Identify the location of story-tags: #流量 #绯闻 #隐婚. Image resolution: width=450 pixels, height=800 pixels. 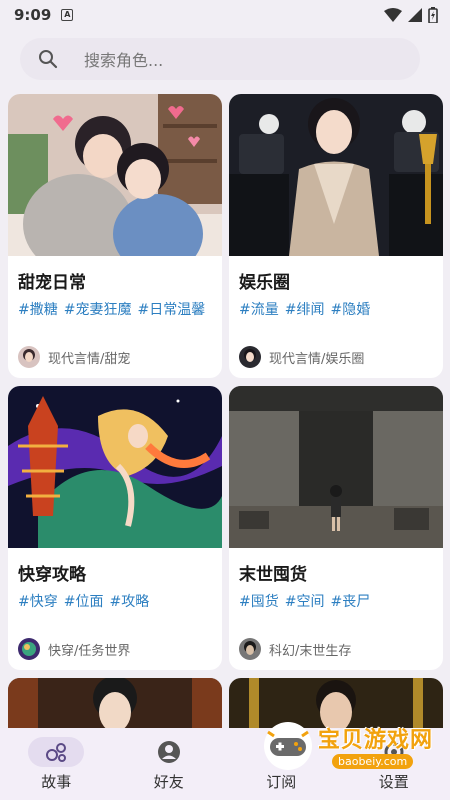
(336, 309).